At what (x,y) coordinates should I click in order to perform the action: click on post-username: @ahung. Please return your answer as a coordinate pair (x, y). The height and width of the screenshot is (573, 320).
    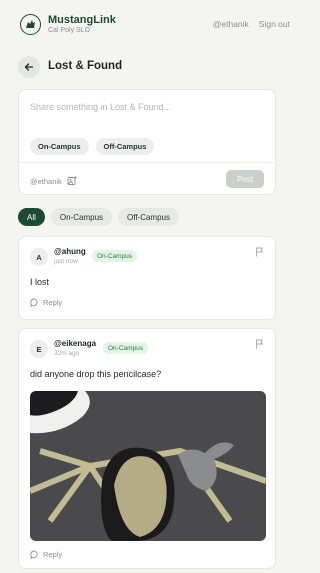
    Looking at the image, I should click on (70, 251).